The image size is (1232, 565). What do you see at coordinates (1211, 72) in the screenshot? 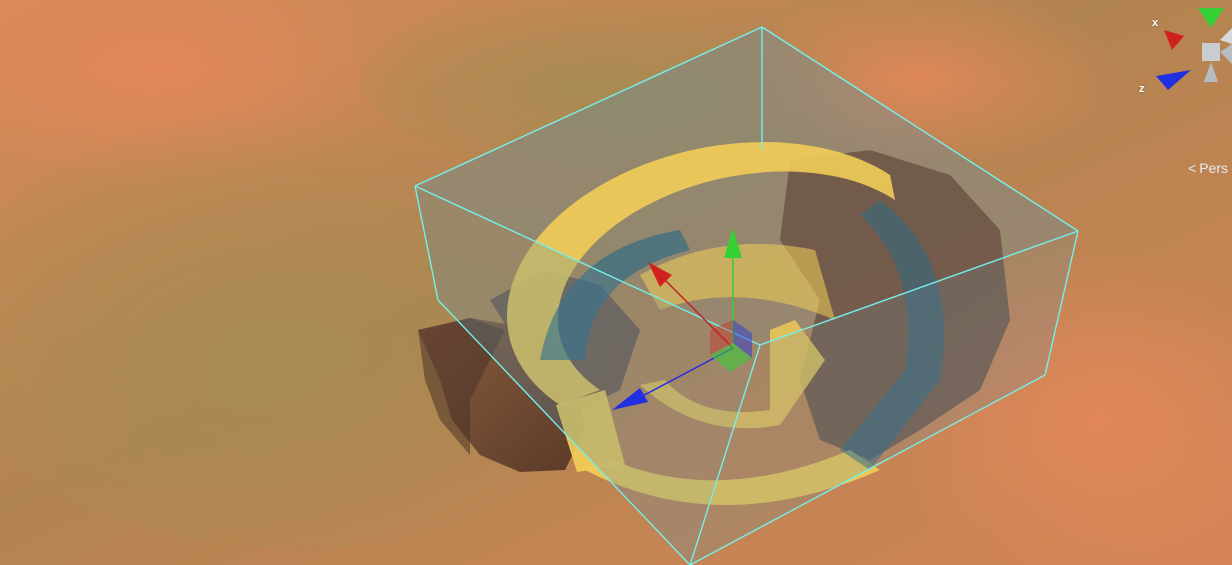
I see `gizmo-neg-y-cone-icon` at bounding box center [1211, 72].